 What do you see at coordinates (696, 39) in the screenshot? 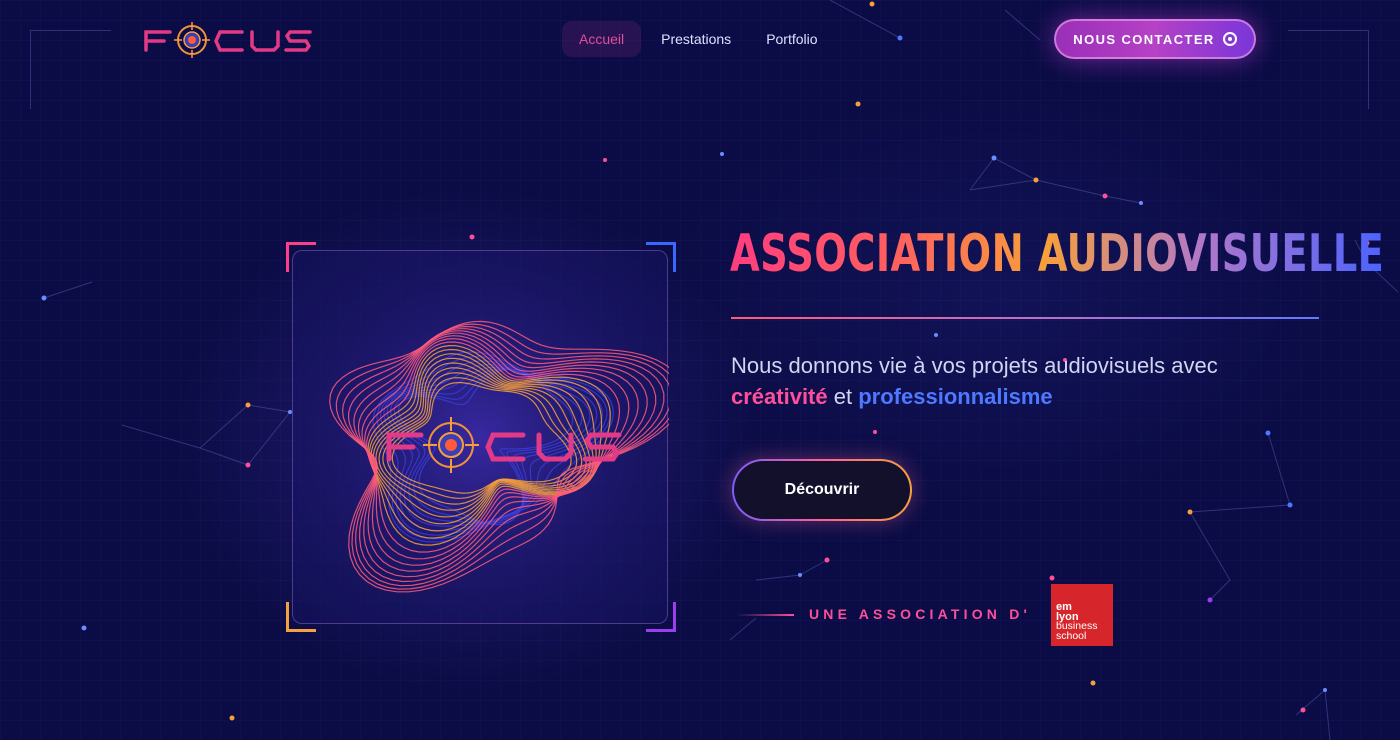
I see `nav-item-prestations: Prestations` at bounding box center [696, 39].